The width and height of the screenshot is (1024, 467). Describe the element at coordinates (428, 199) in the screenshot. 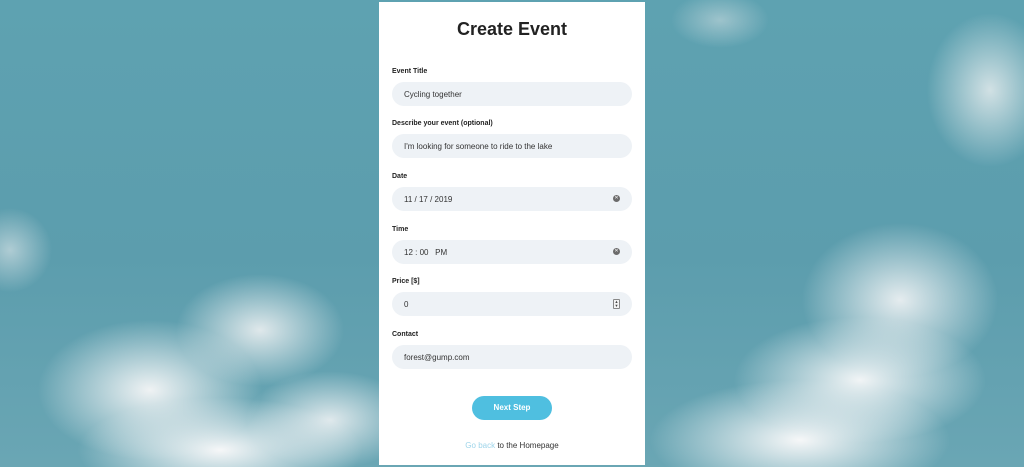

I see `date-value: 11 / 17 / 2019` at that location.